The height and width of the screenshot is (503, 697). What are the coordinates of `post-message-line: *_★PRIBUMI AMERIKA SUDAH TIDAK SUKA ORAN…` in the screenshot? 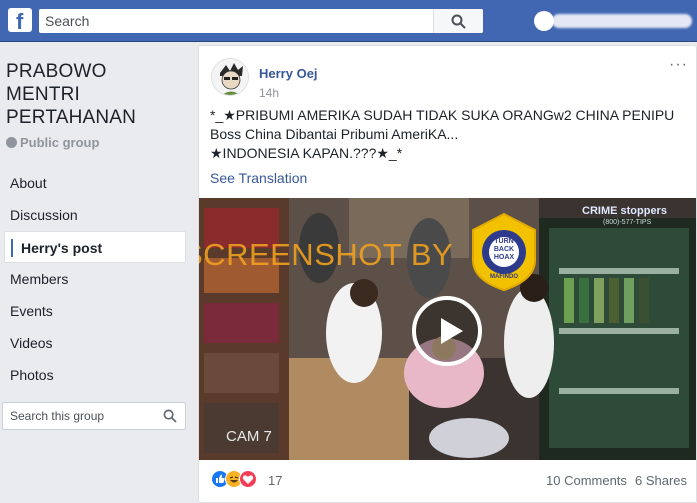 It's located at (442, 115).